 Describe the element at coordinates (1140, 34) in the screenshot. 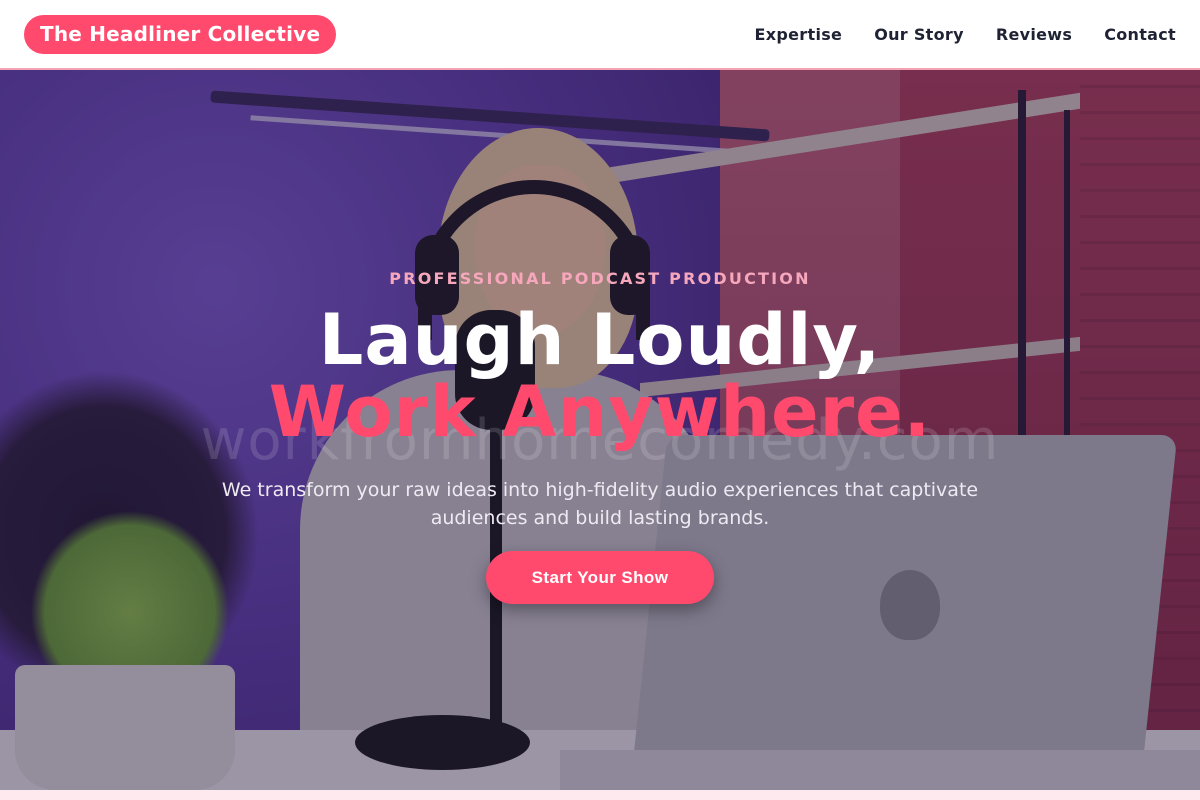

I see `nav-link-contact: Contact` at that location.